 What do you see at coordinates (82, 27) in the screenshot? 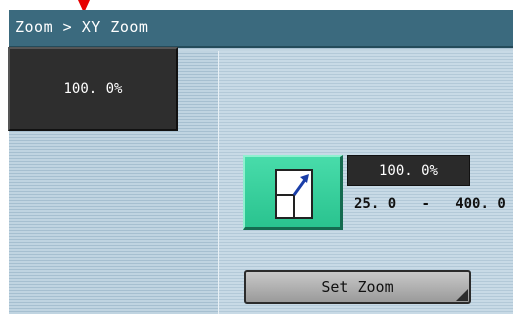
I see `breadcrumb-title: Zoom > XY Zoom` at bounding box center [82, 27].